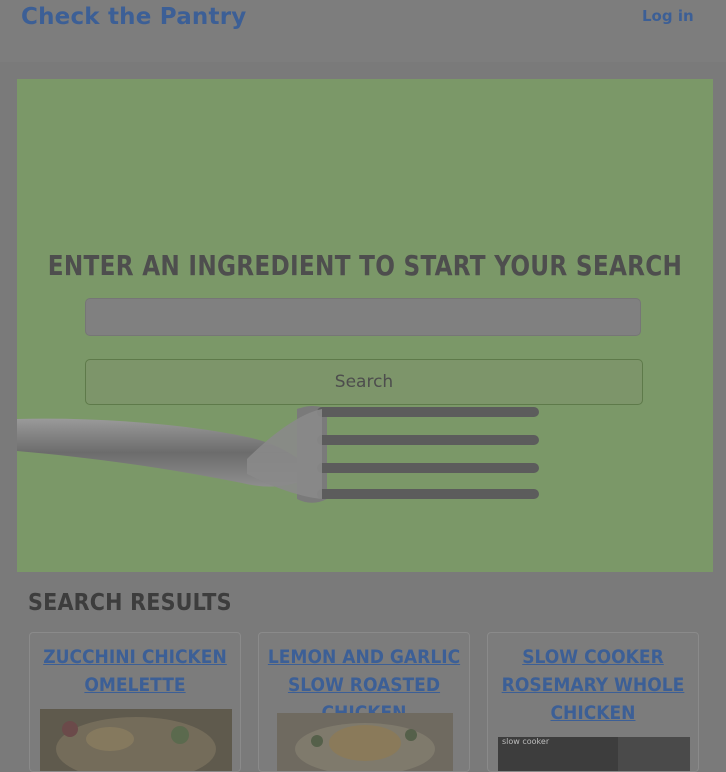 The height and width of the screenshot is (772, 726). What do you see at coordinates (365, 265) in the screenshot?
I see `hero-heading: Enter an ingredient to start your search` at bounding box center [365, 265].